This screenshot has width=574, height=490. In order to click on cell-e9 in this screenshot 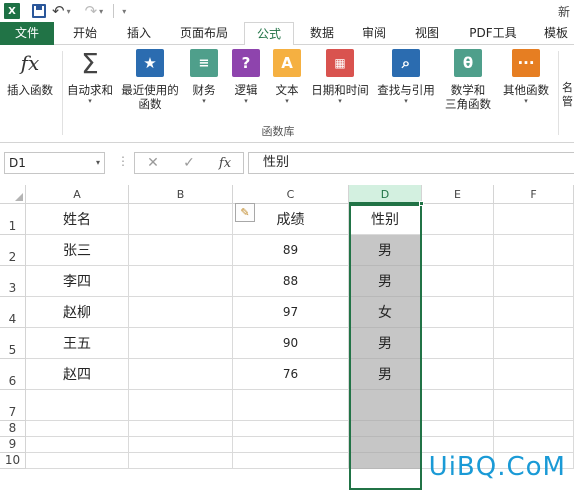, I will do `click(458, 445)`.